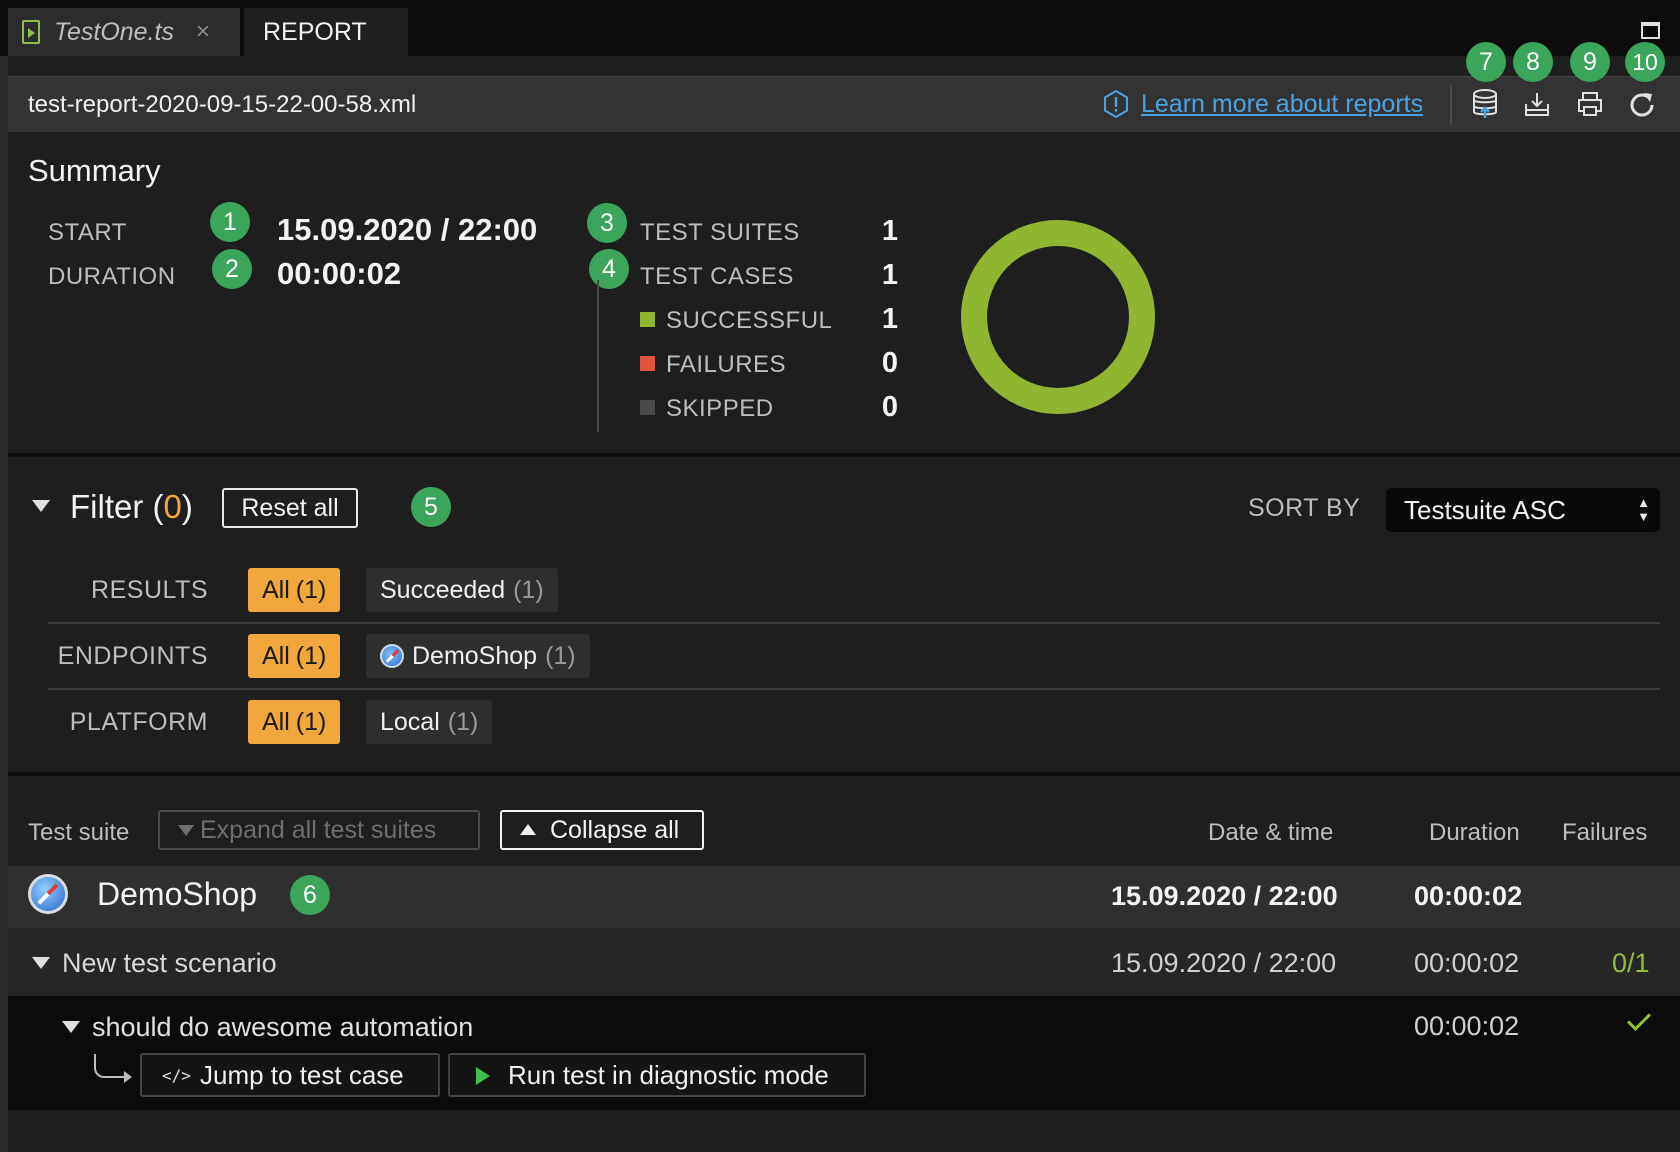 The height and width of the screenshot is (1152, 1680). What do you see at coordinates (203, 32) in the screenshot?
I see `close-icon: ×` at bounding box center [203, 32].